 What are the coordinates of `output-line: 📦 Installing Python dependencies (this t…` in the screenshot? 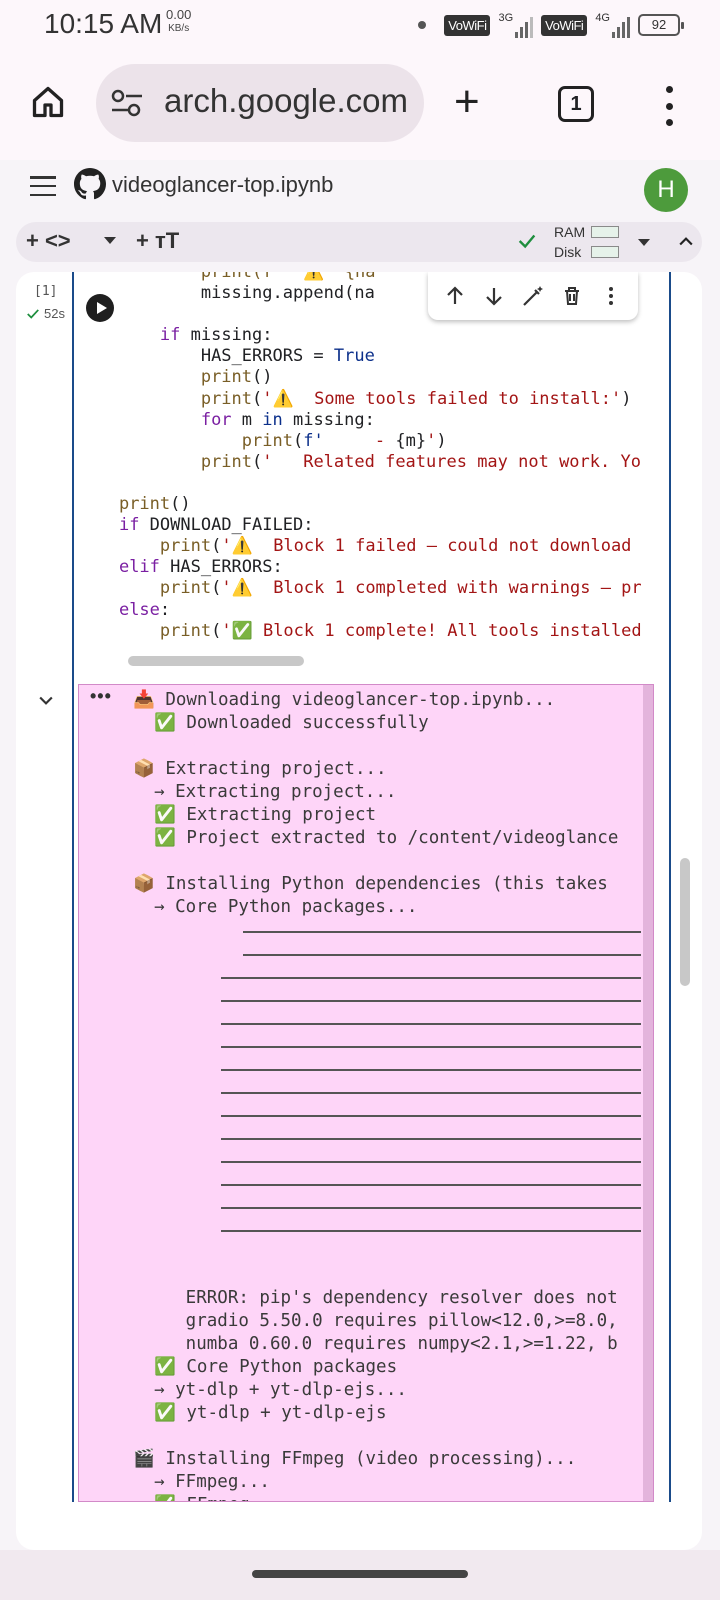 It's located at (370, 884).